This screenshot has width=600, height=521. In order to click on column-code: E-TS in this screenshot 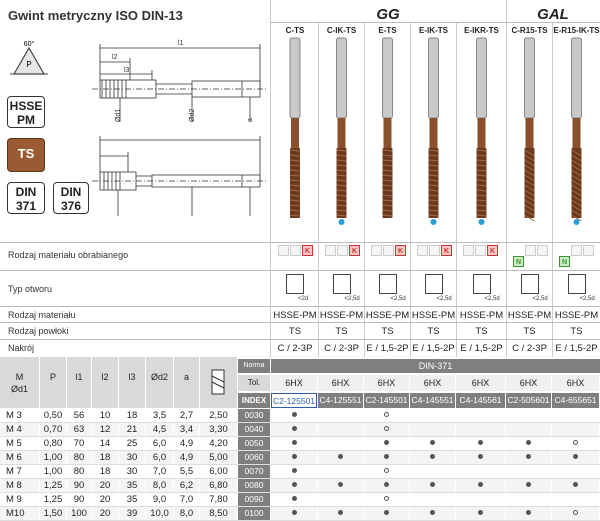, I will do `click(387, 30)`.